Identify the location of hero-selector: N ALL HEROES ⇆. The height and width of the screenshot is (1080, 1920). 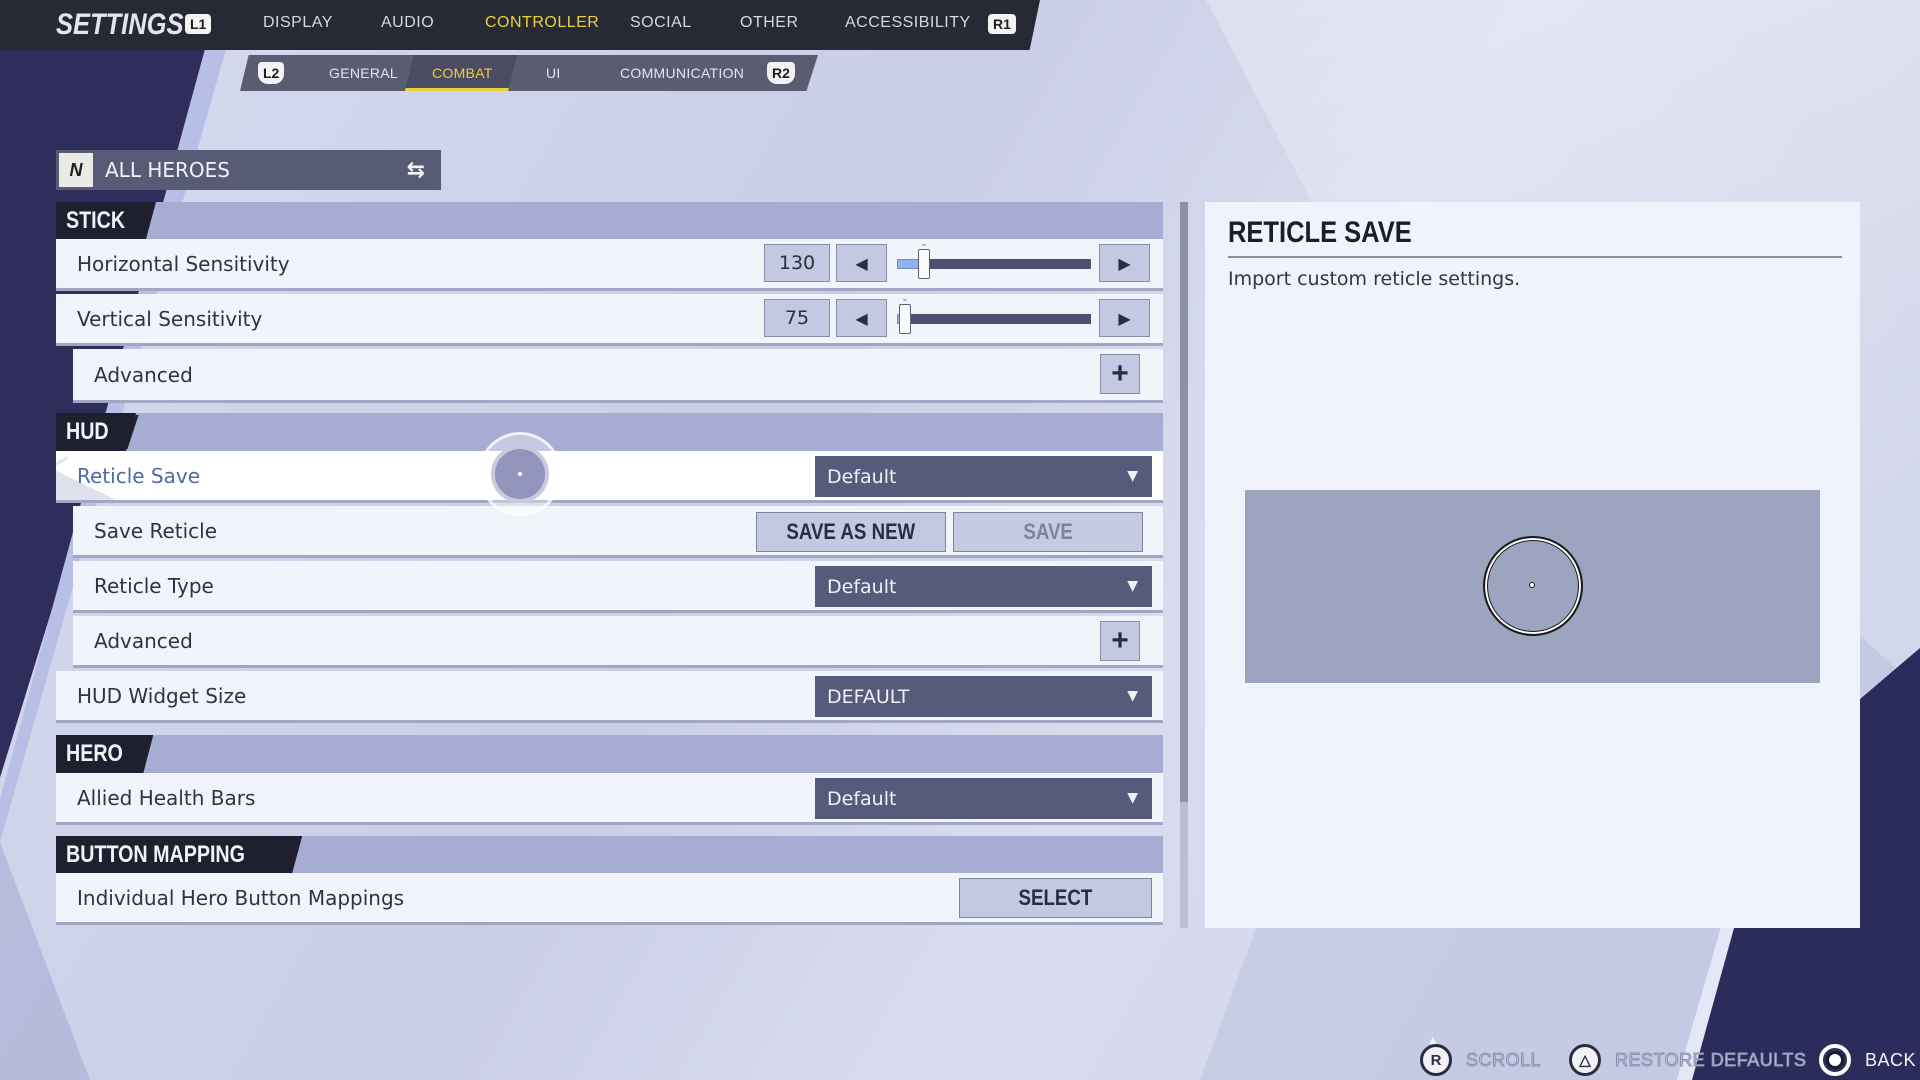
(248, 170).